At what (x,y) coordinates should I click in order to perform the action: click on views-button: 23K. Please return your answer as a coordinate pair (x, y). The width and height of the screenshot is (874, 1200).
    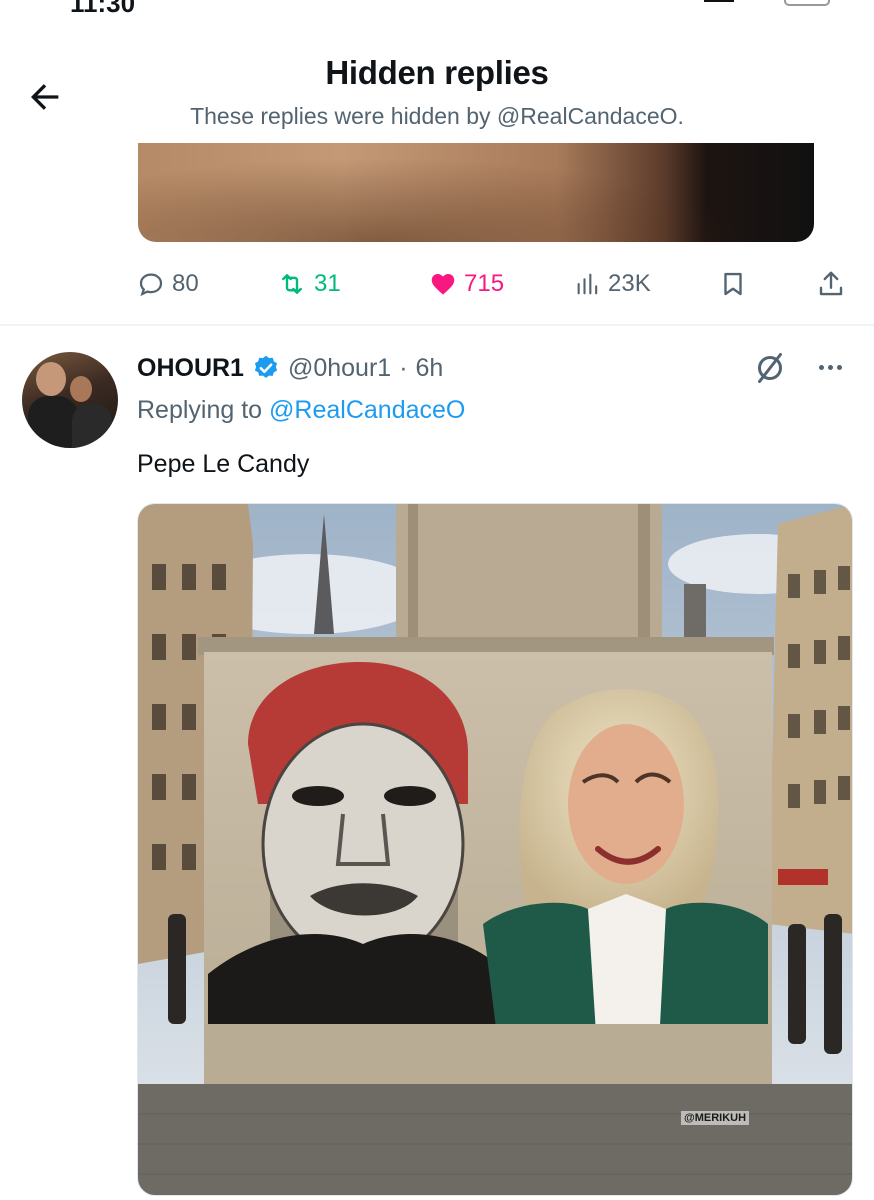
    Looking at the image, I should click on (612, 284).